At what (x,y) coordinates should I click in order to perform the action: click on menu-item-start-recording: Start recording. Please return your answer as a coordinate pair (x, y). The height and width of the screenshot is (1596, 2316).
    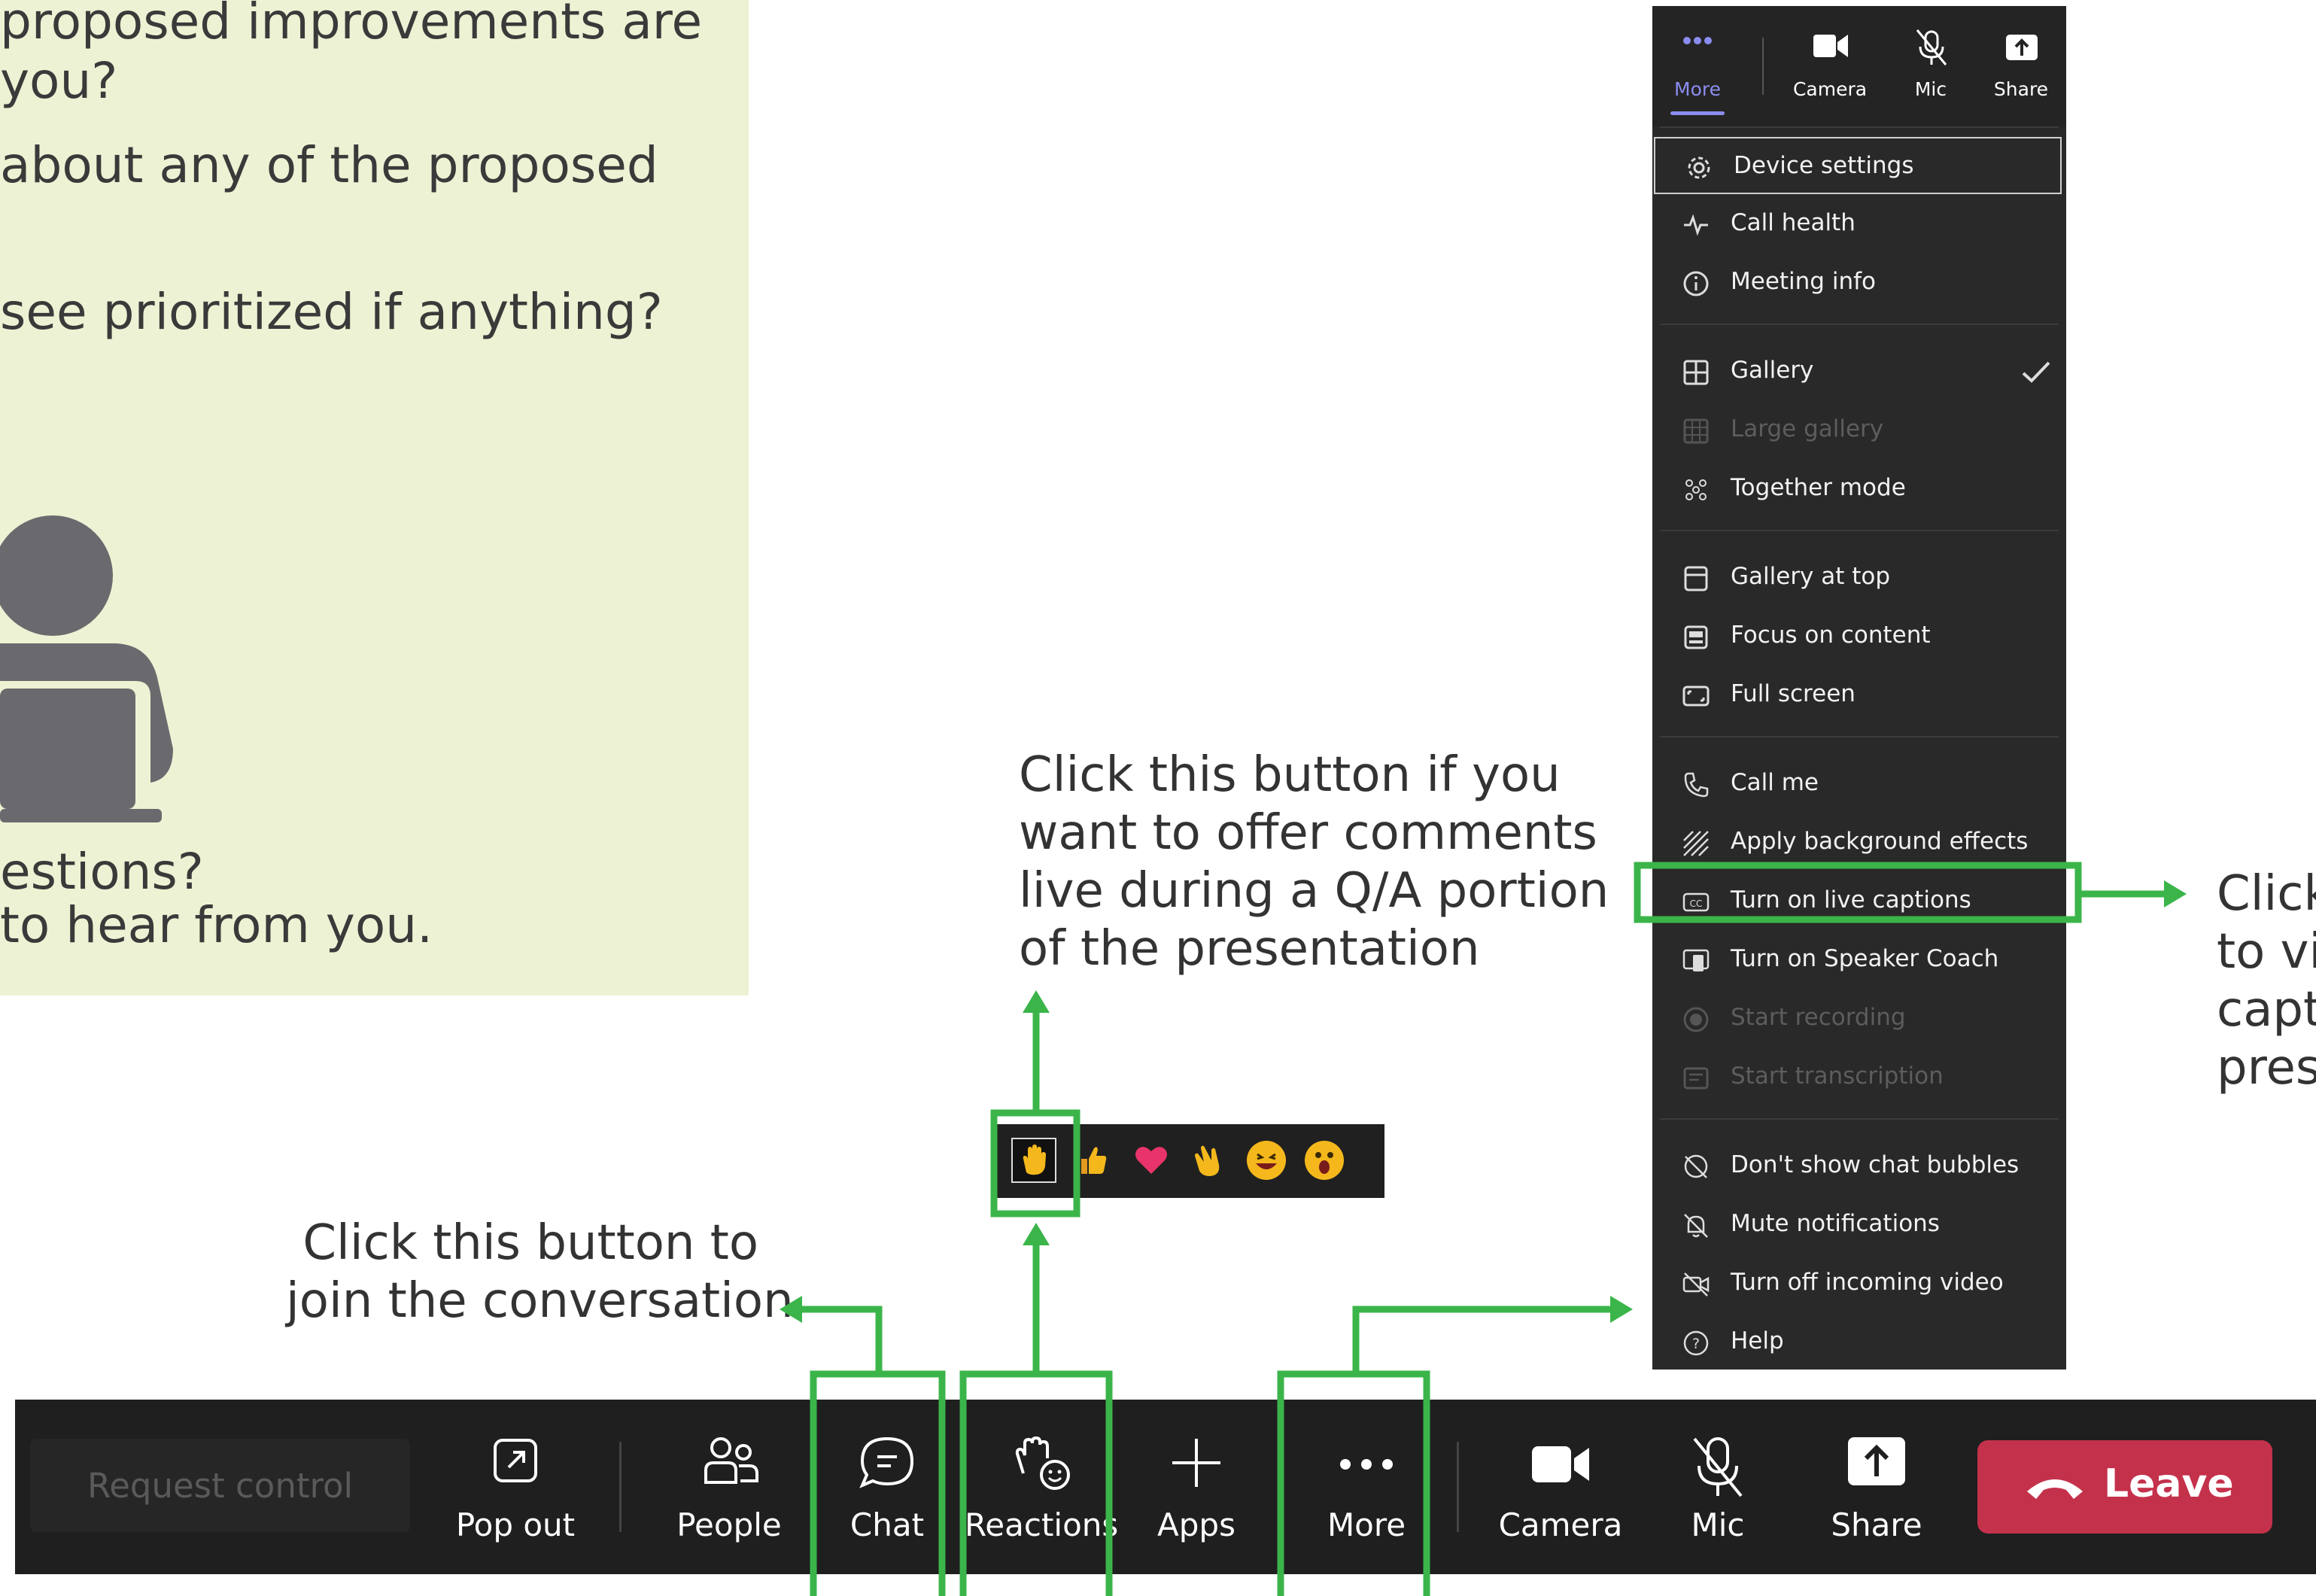
    Looking at the image, I should click on (1859, 1018).